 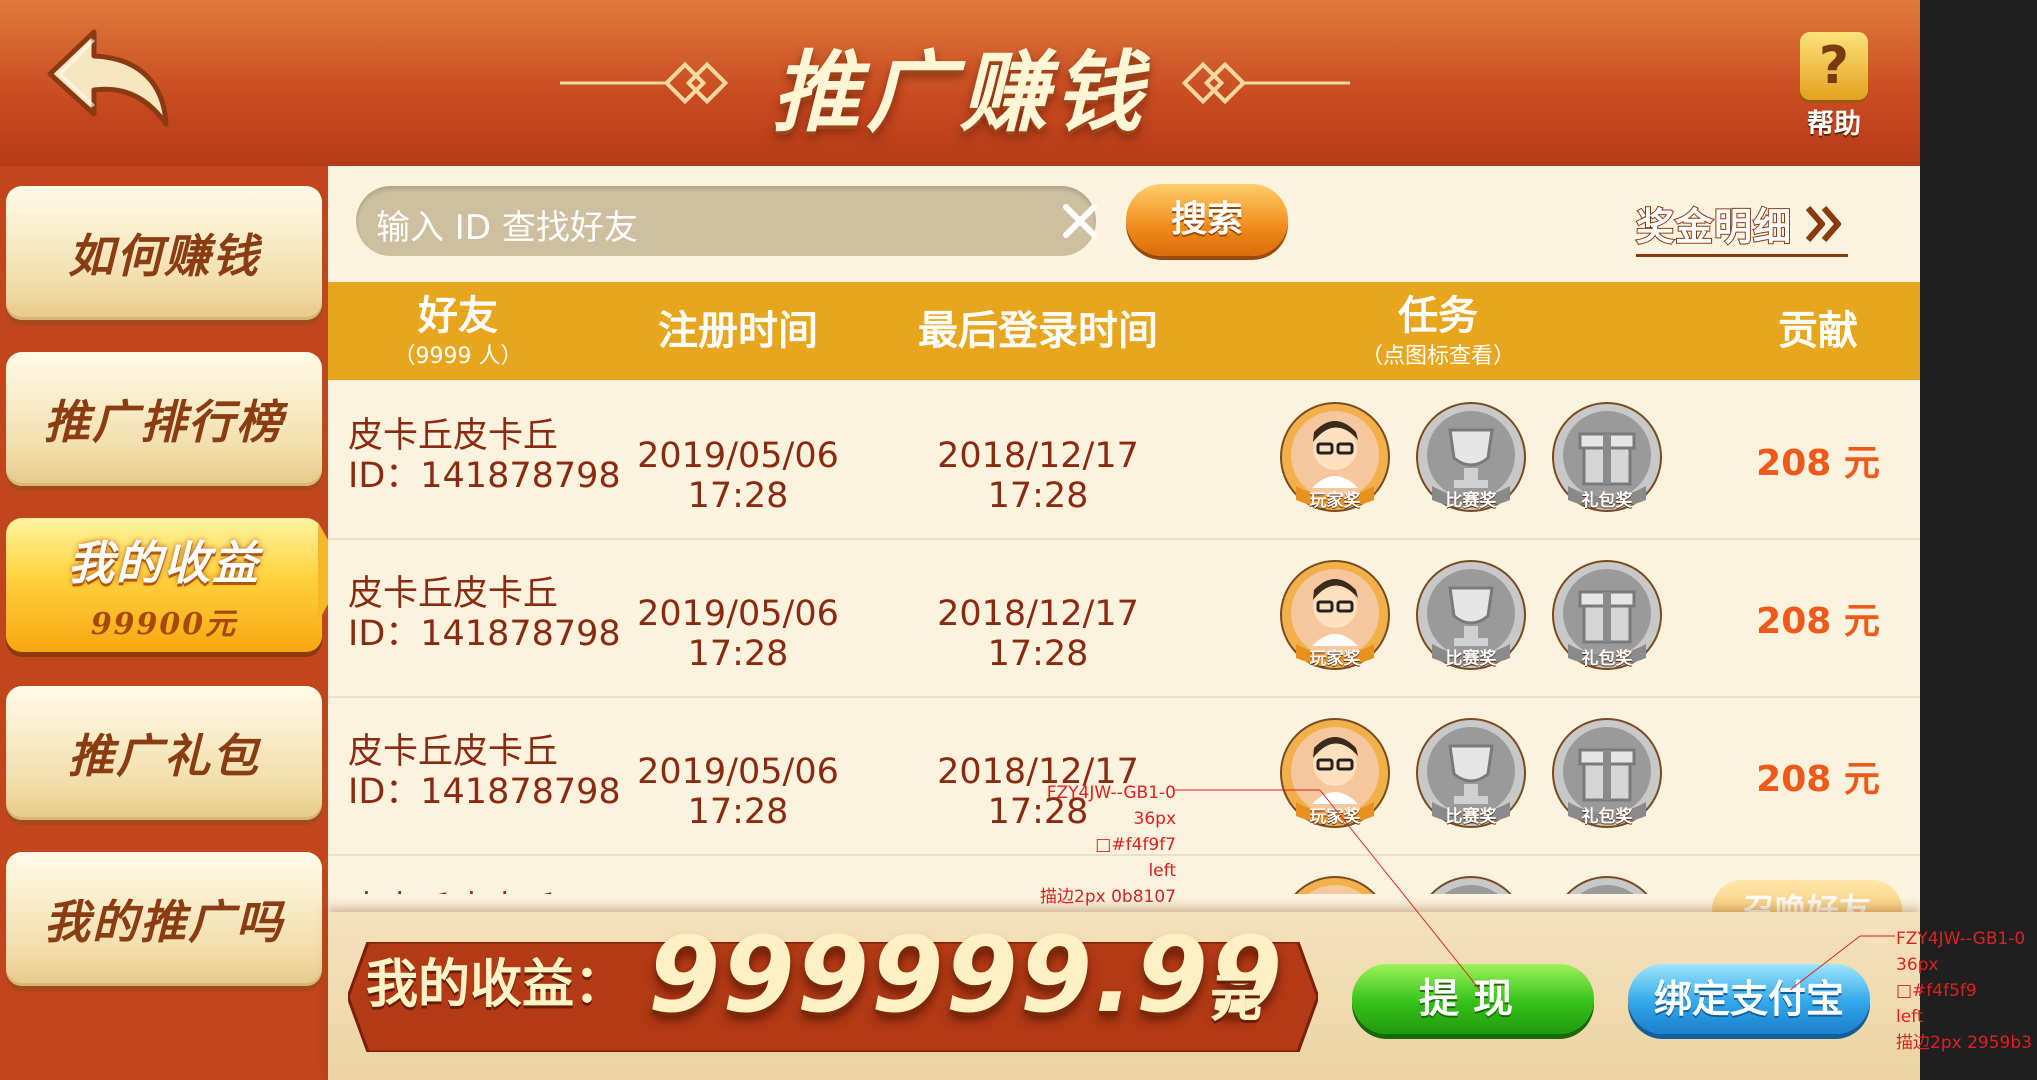 I want to click on sidebar: 如何赚钱 推广排行榜 我的收益 99900元 推广礼包 我的推广吗, so click(x=173, y=623).